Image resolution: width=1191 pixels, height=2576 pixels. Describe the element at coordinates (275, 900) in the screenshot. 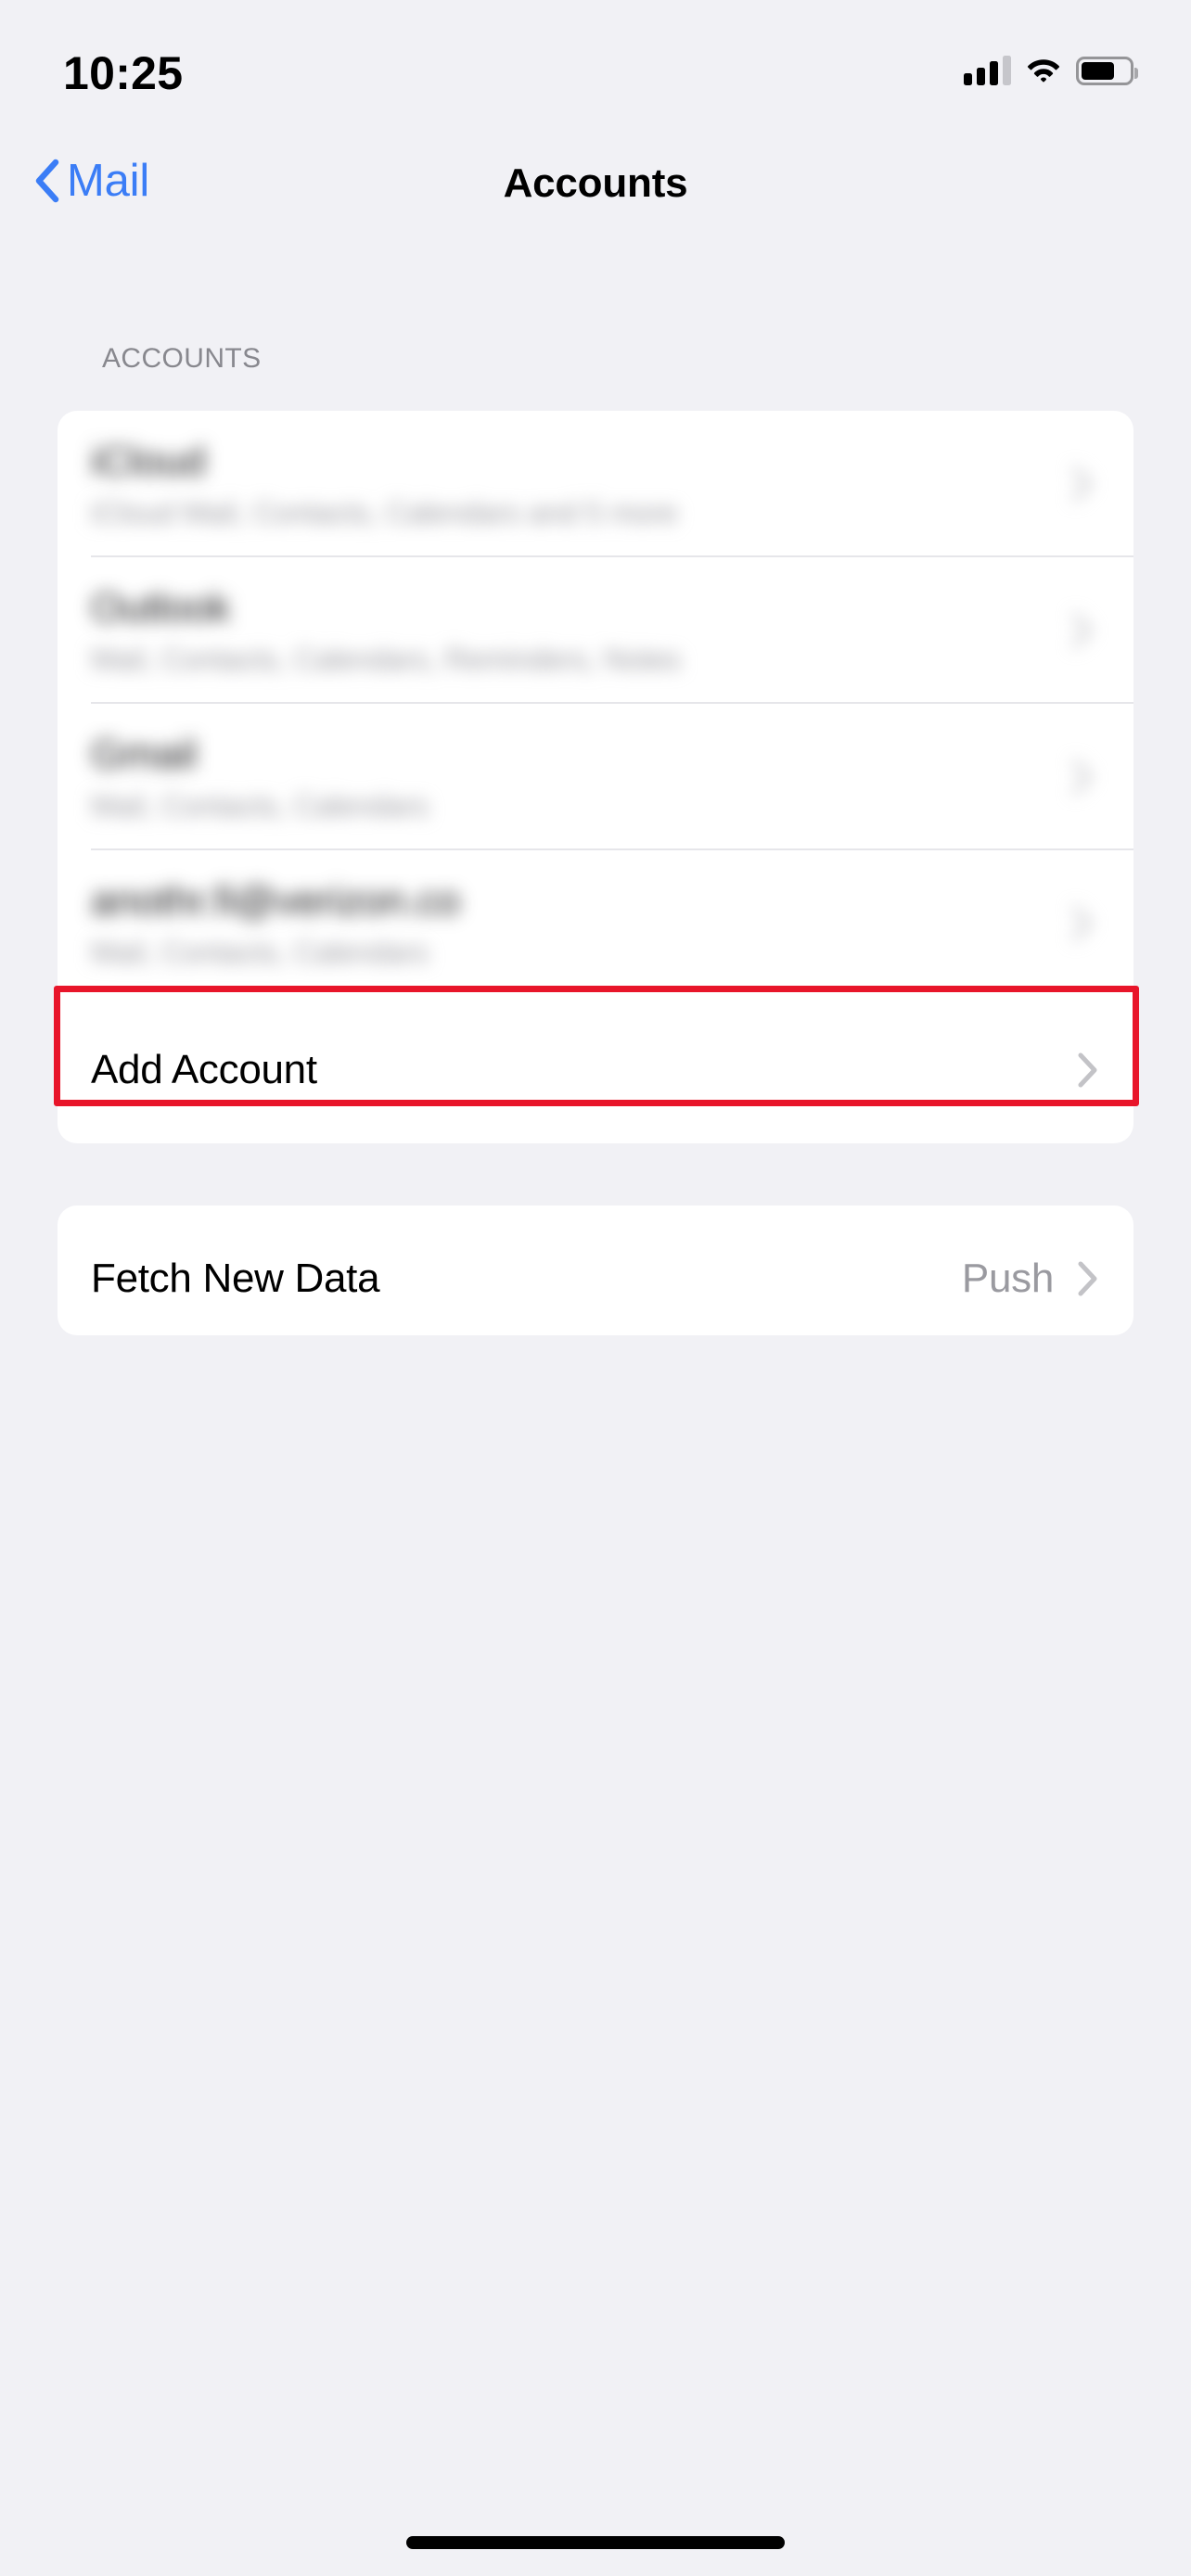

I see `account-title: anothr.fi@verizon.co` at that location.